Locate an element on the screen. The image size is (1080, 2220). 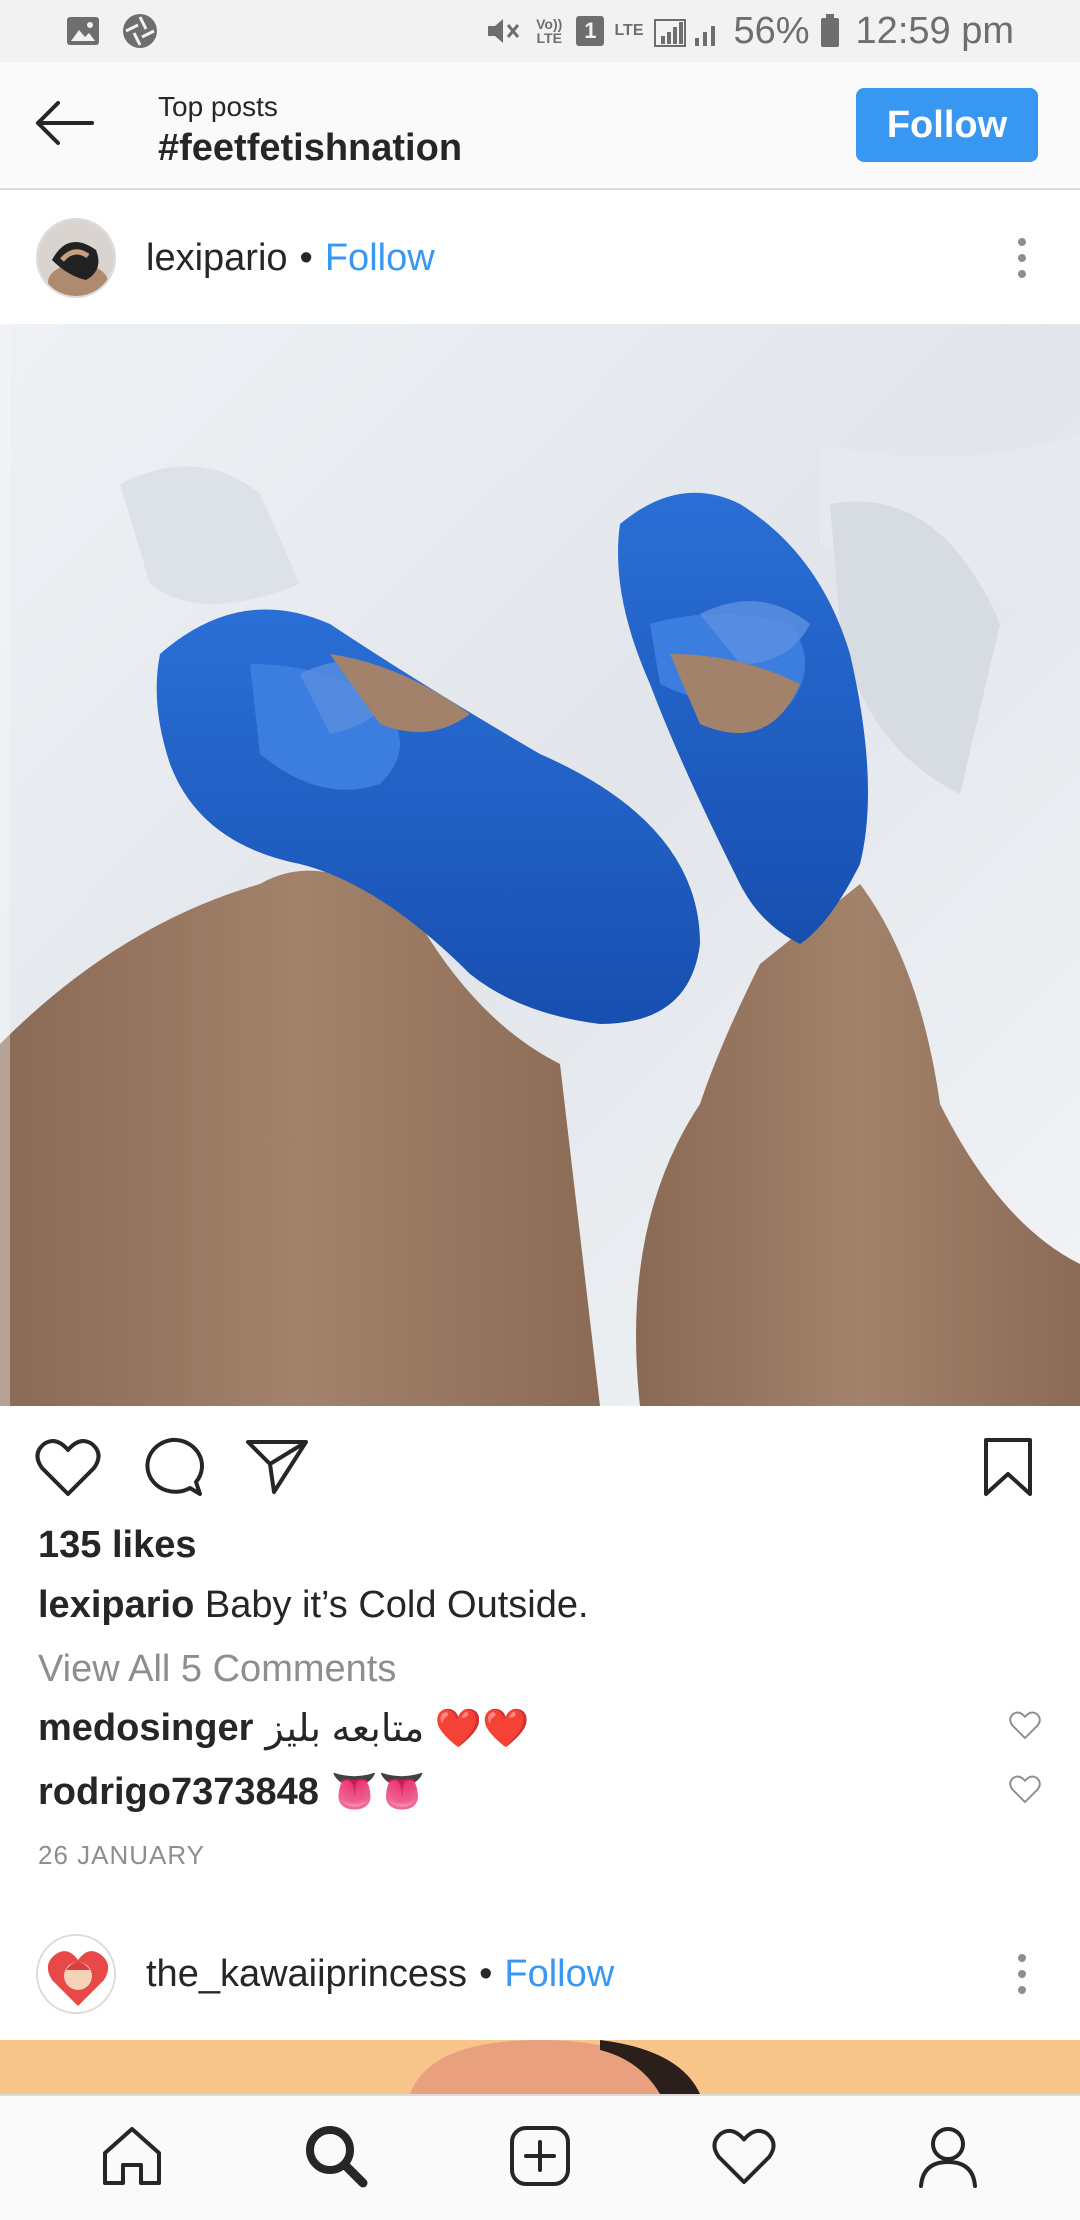
comment-icon is located at coordinates (172, 1470).